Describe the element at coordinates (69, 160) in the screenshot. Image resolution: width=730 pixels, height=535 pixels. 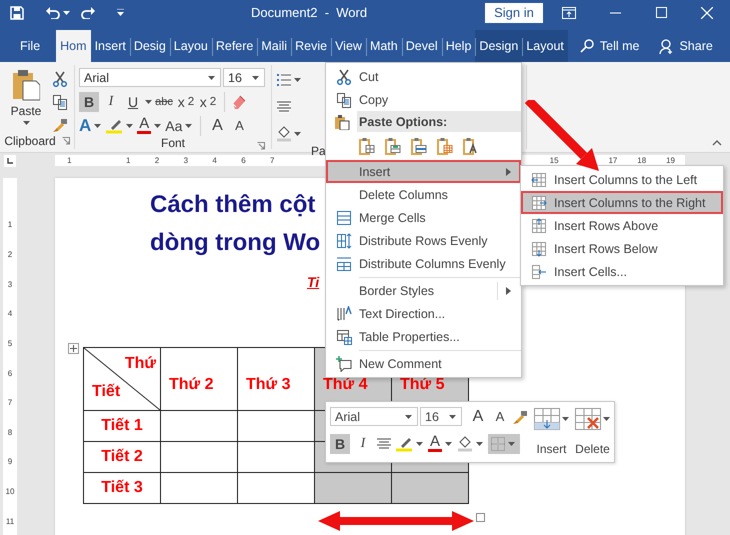
I see `ruler-number: 1` at that location.